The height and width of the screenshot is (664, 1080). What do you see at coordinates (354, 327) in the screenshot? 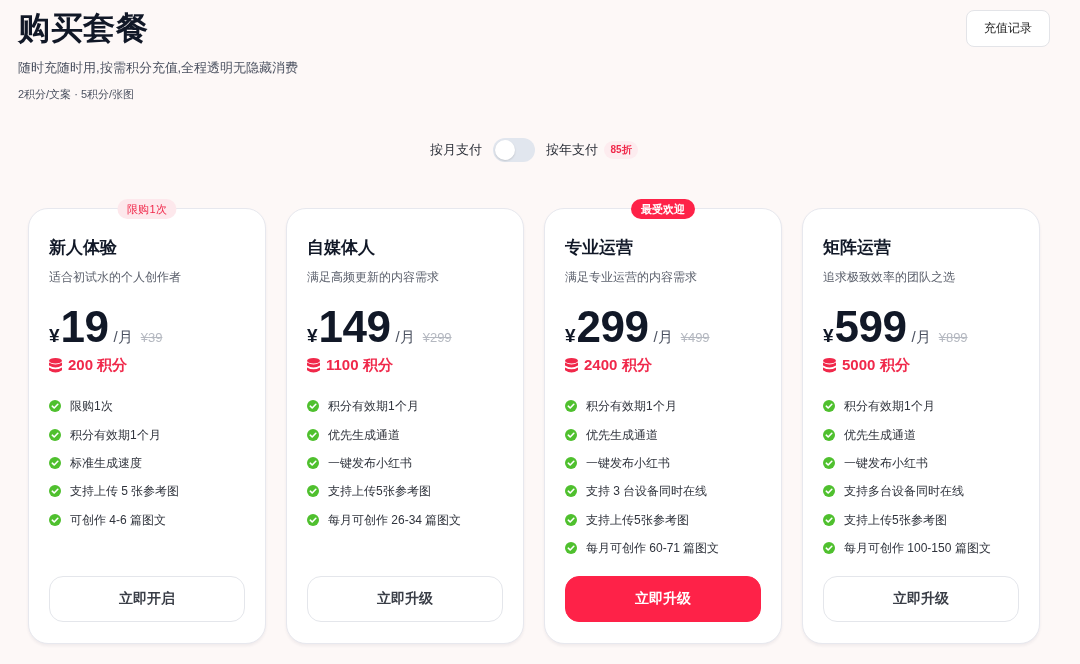
I see `plan-price: 149` at bounding box center [354, 327].